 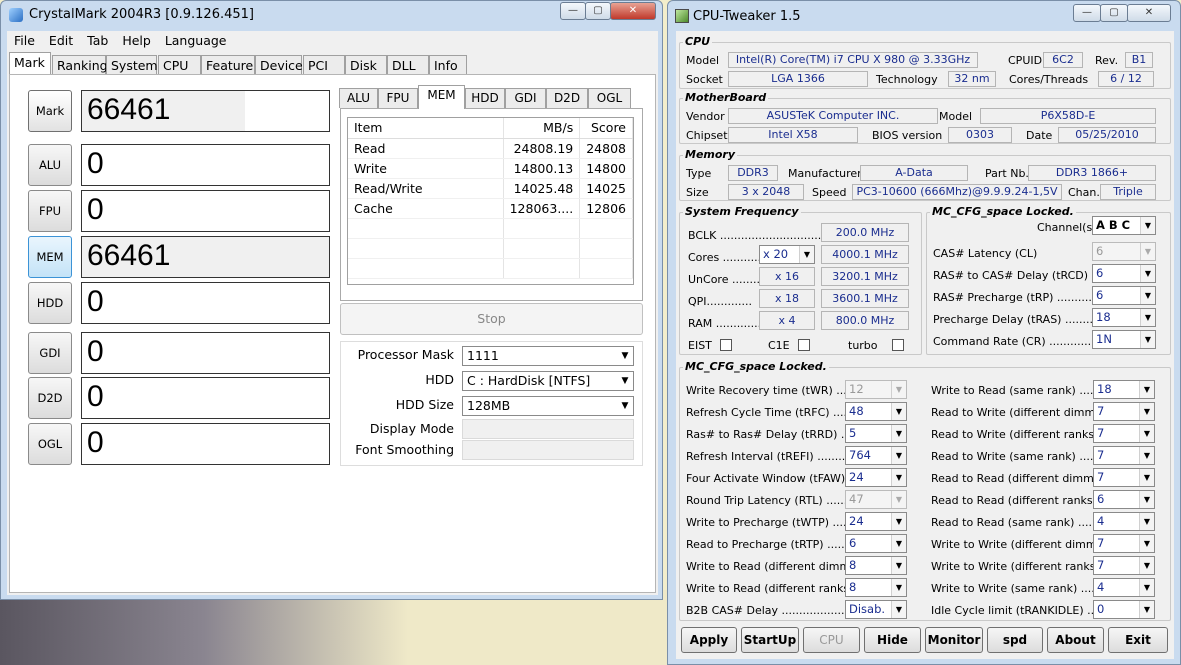 I want to click on tab-system: System, so click(x=132, y=64).